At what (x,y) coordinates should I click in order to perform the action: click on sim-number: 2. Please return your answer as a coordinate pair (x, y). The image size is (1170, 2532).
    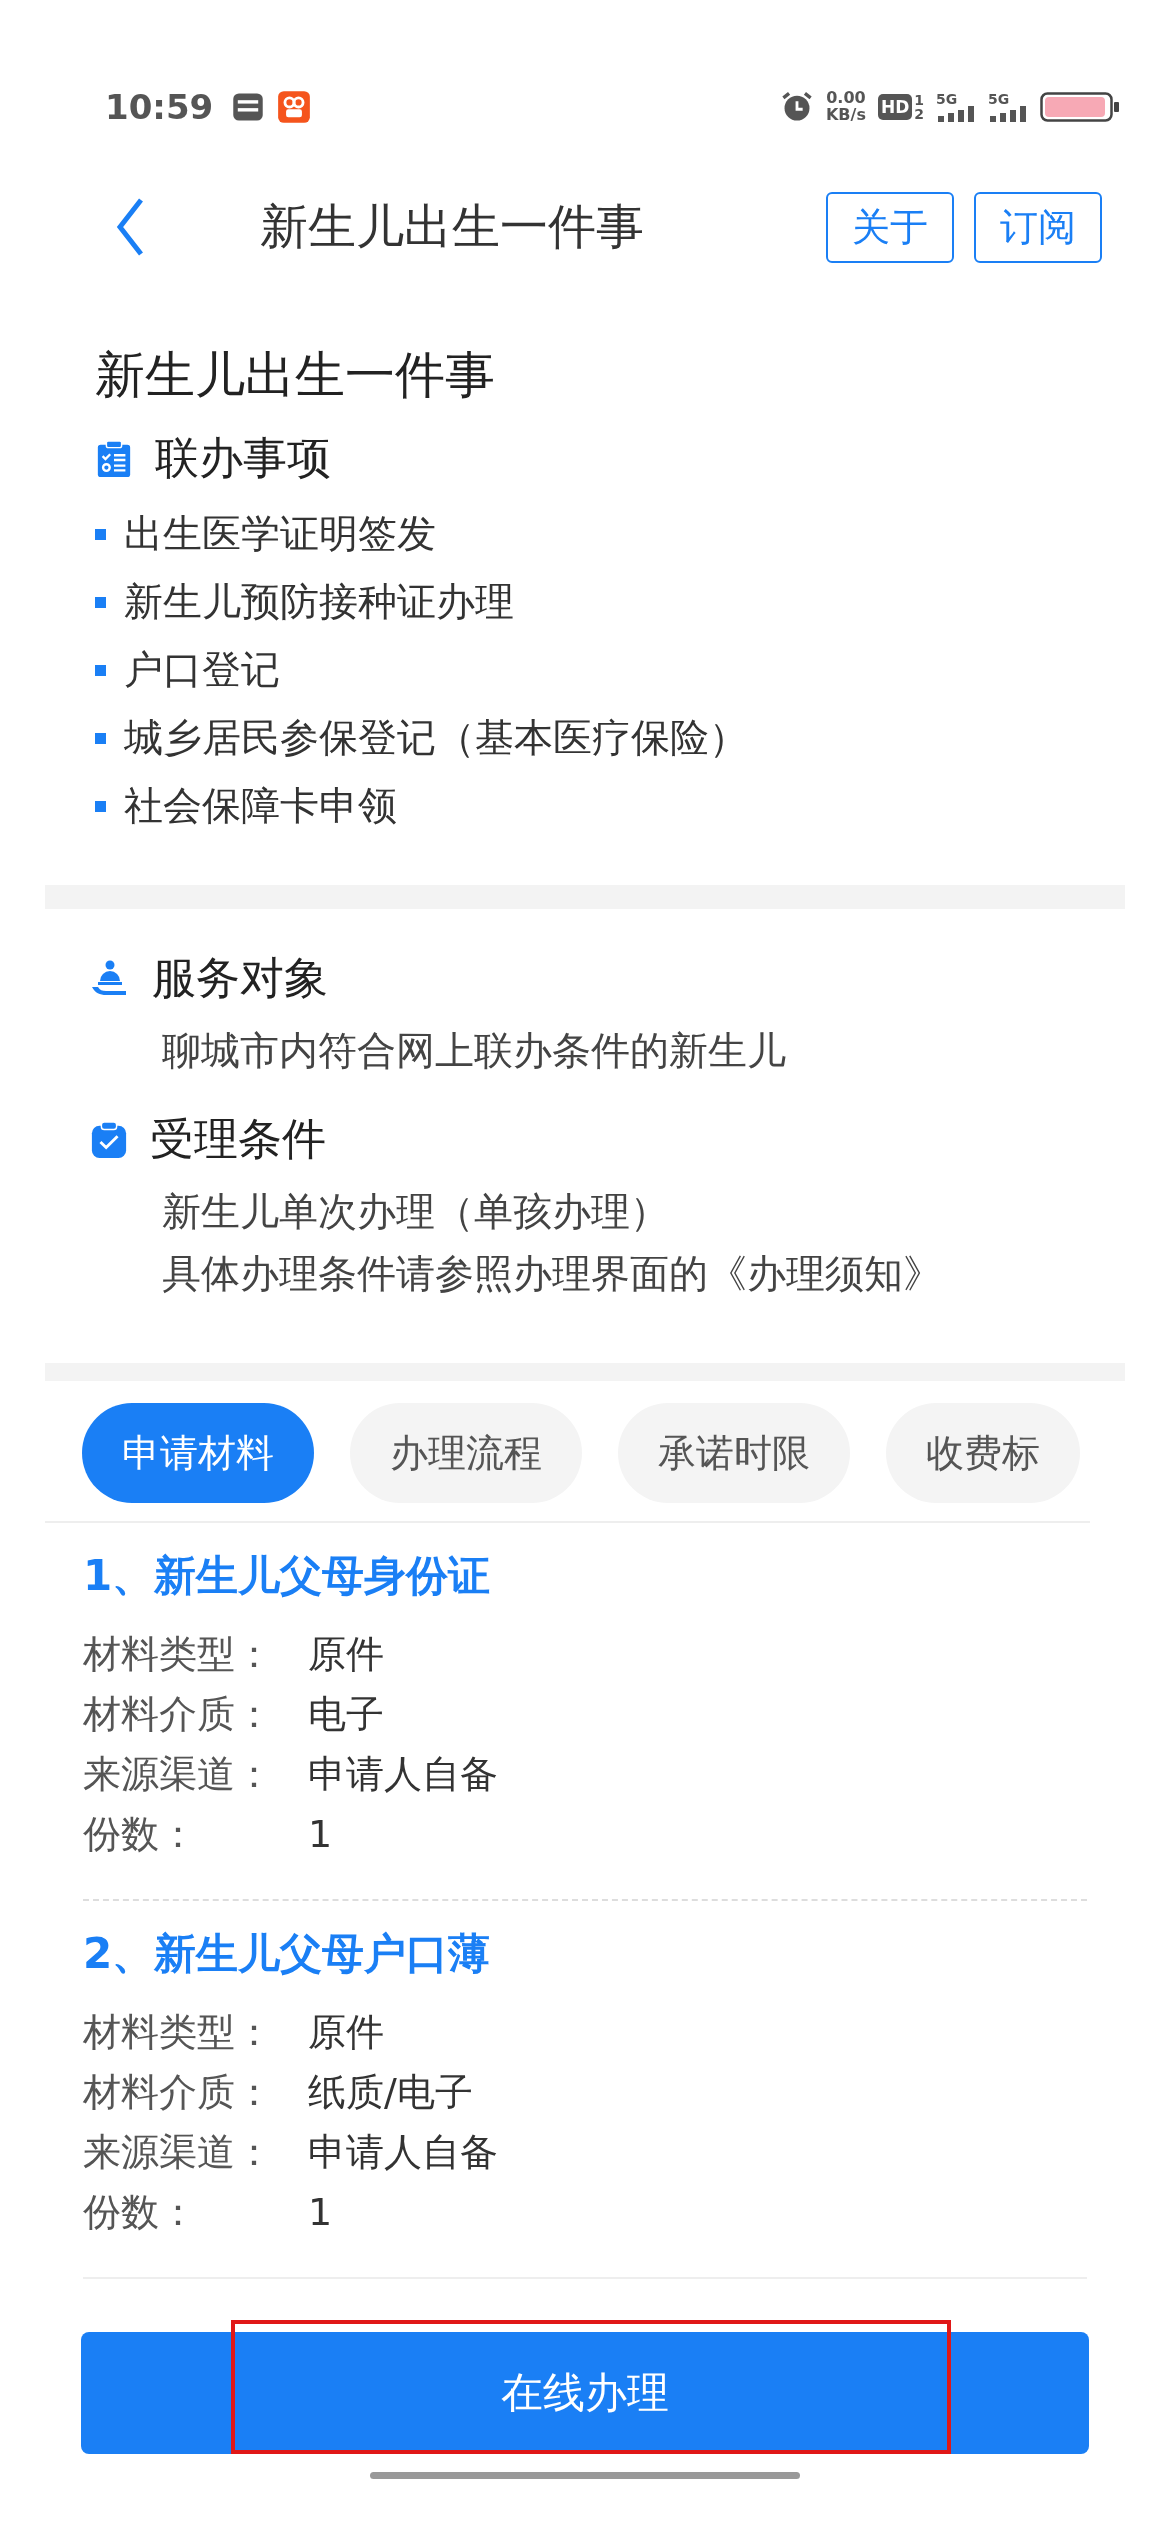
    Looking at the image, I should click on (919, 114).